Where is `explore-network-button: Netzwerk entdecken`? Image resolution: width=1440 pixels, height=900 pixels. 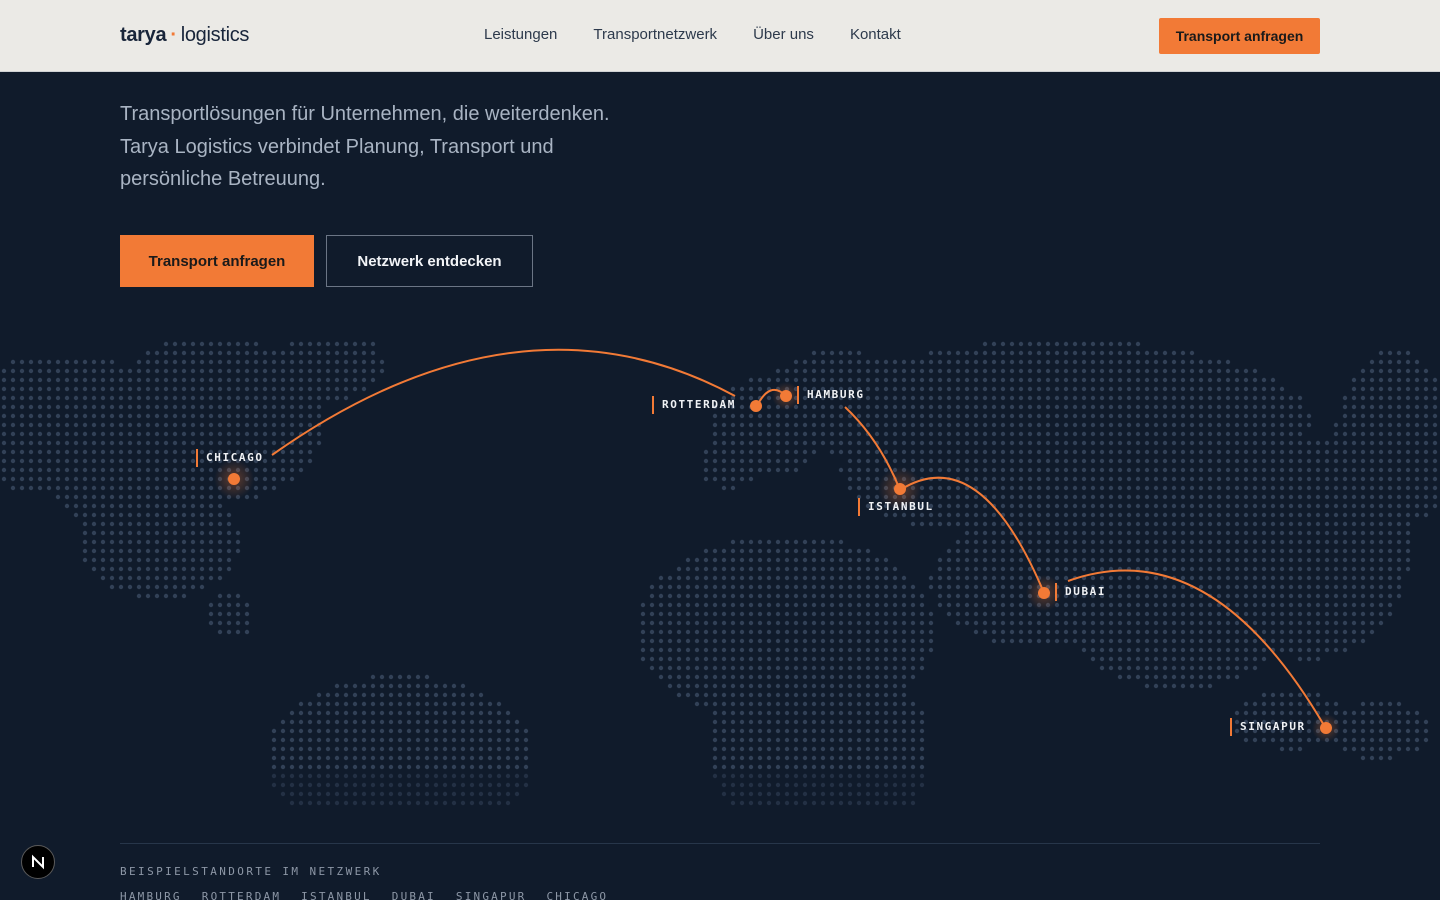
explore-network-button: Netzwerk entdecken is located at coordinates (429, 261).